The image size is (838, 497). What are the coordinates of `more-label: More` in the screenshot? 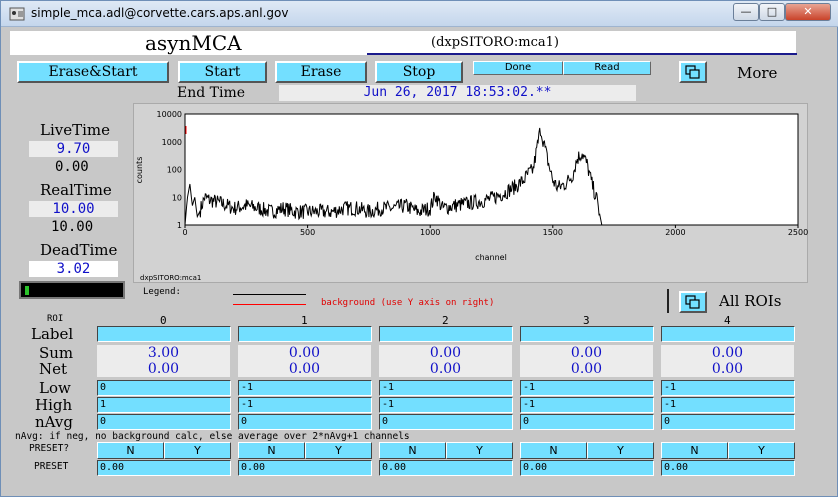 It's located at (757, 73).